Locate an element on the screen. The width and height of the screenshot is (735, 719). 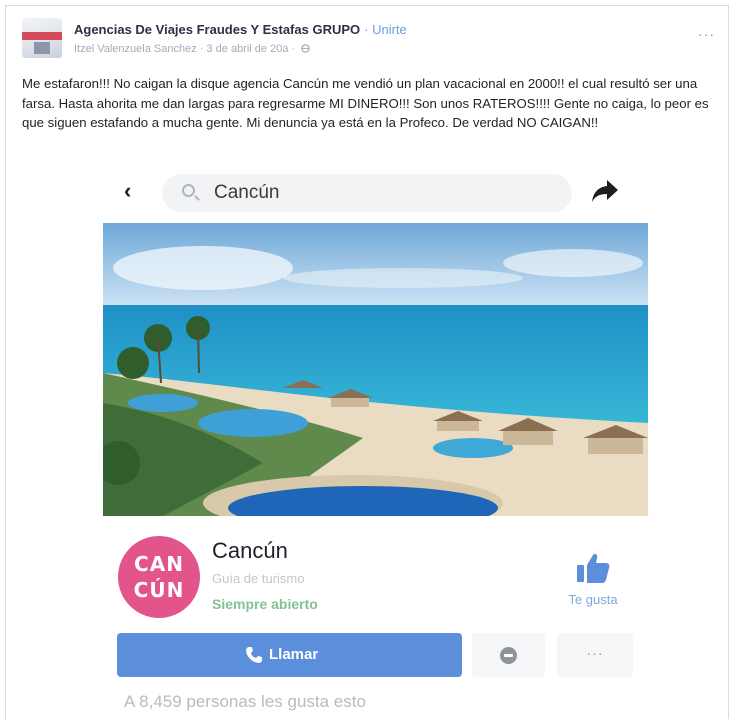
call-button: Llamar is located at coordinates (289, 655).